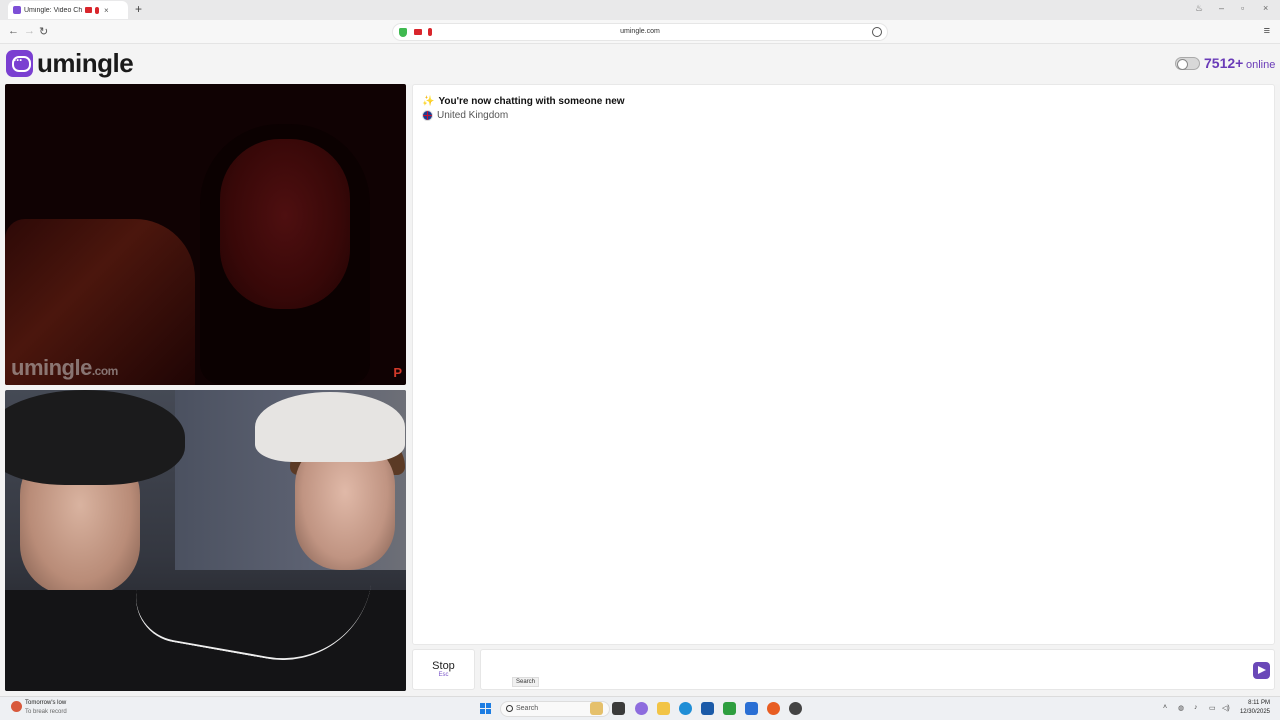 The height and width of the screenshot is (720, 1280). I want to click on display-icon: ▭, so click(1212, 708).